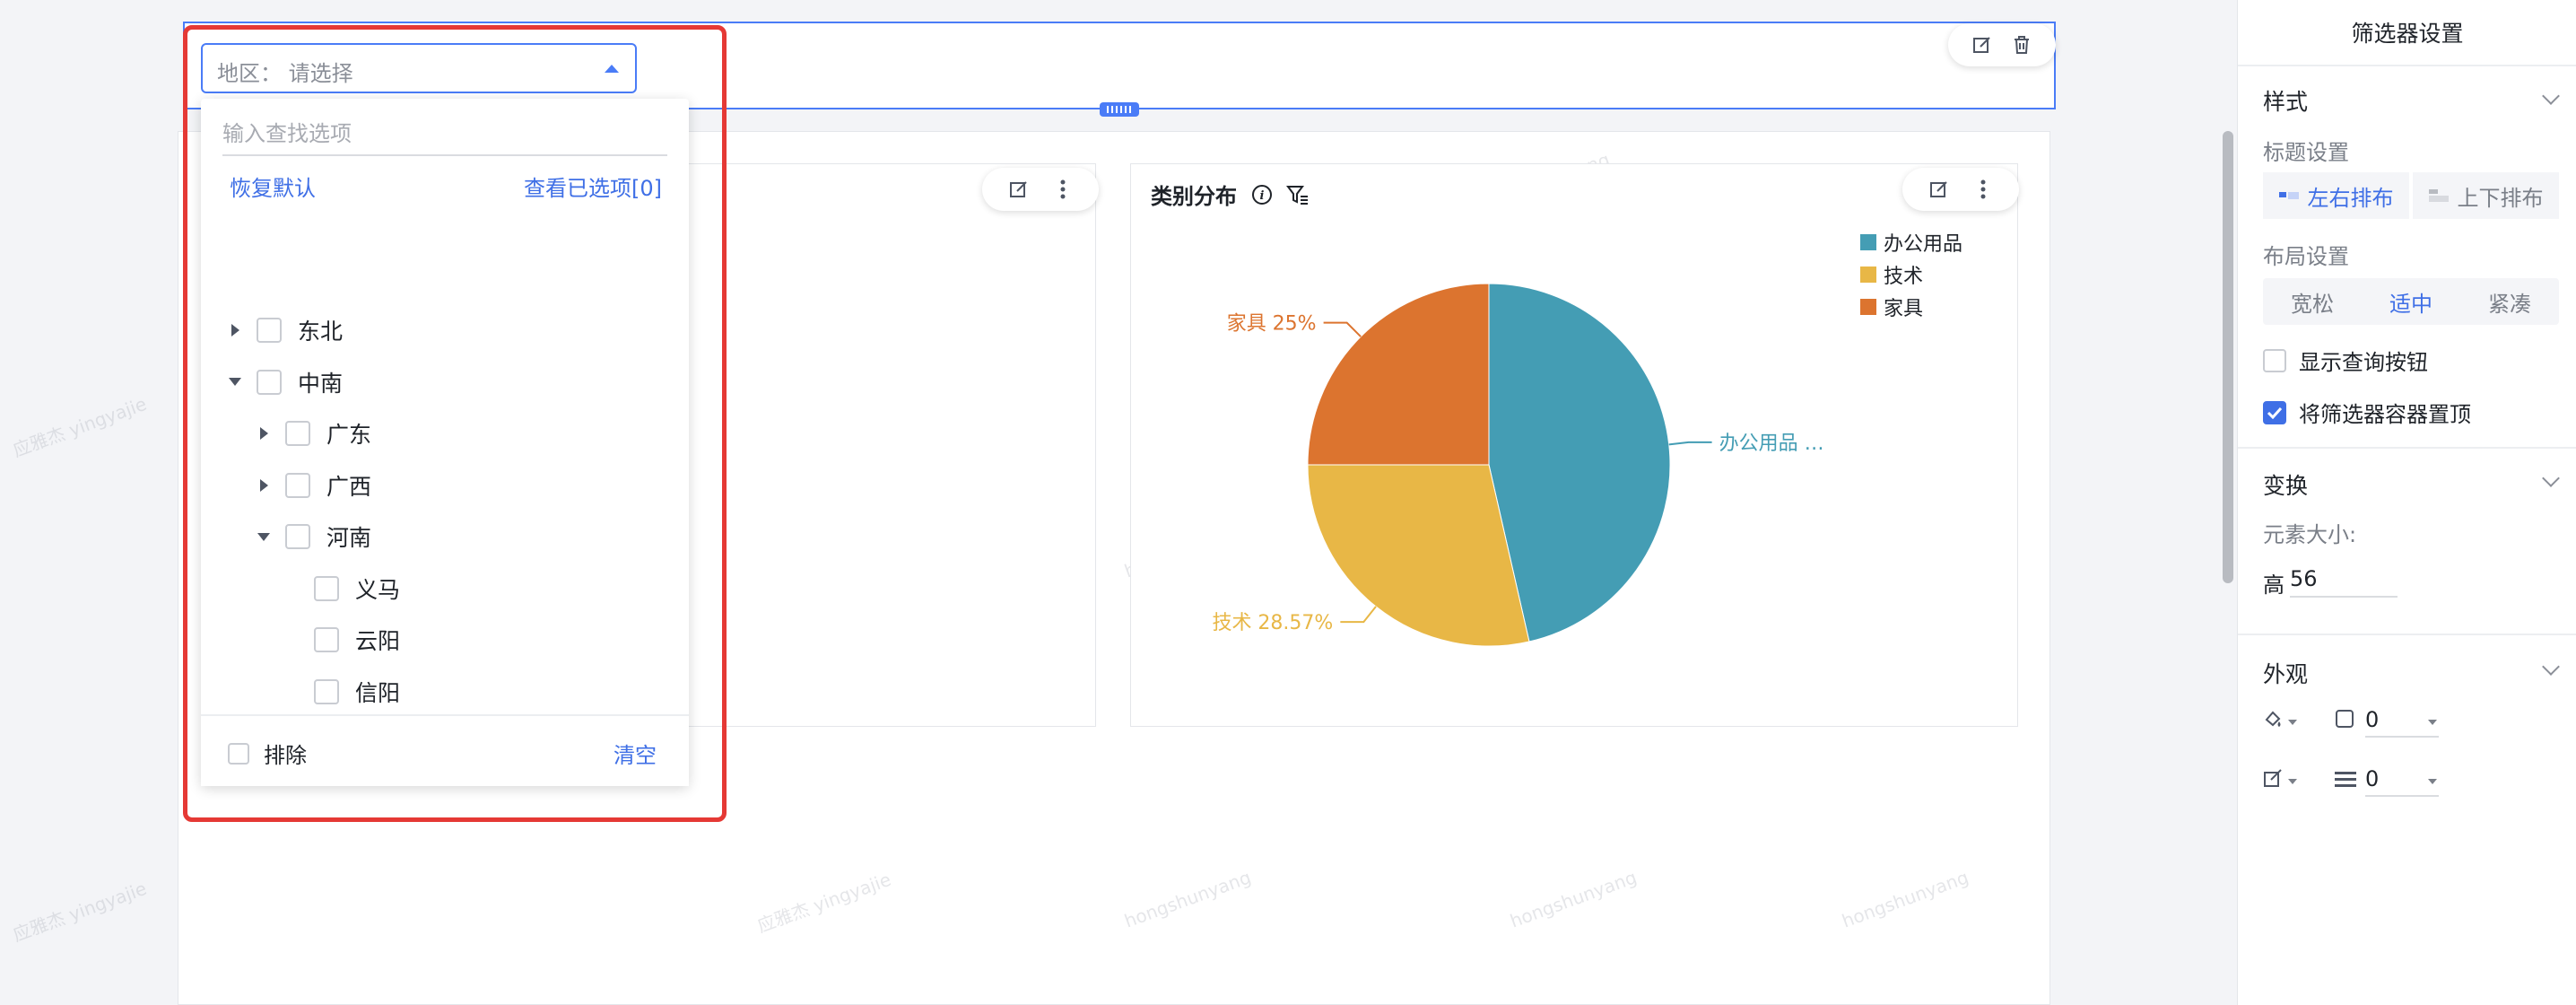 The width and height of the screenshot is (2576, 1005). What do you see at coordinates (2363, 362) in the screenshot?
I see `option-label: 显示查询按钮` at bounding box center [2363, 362].